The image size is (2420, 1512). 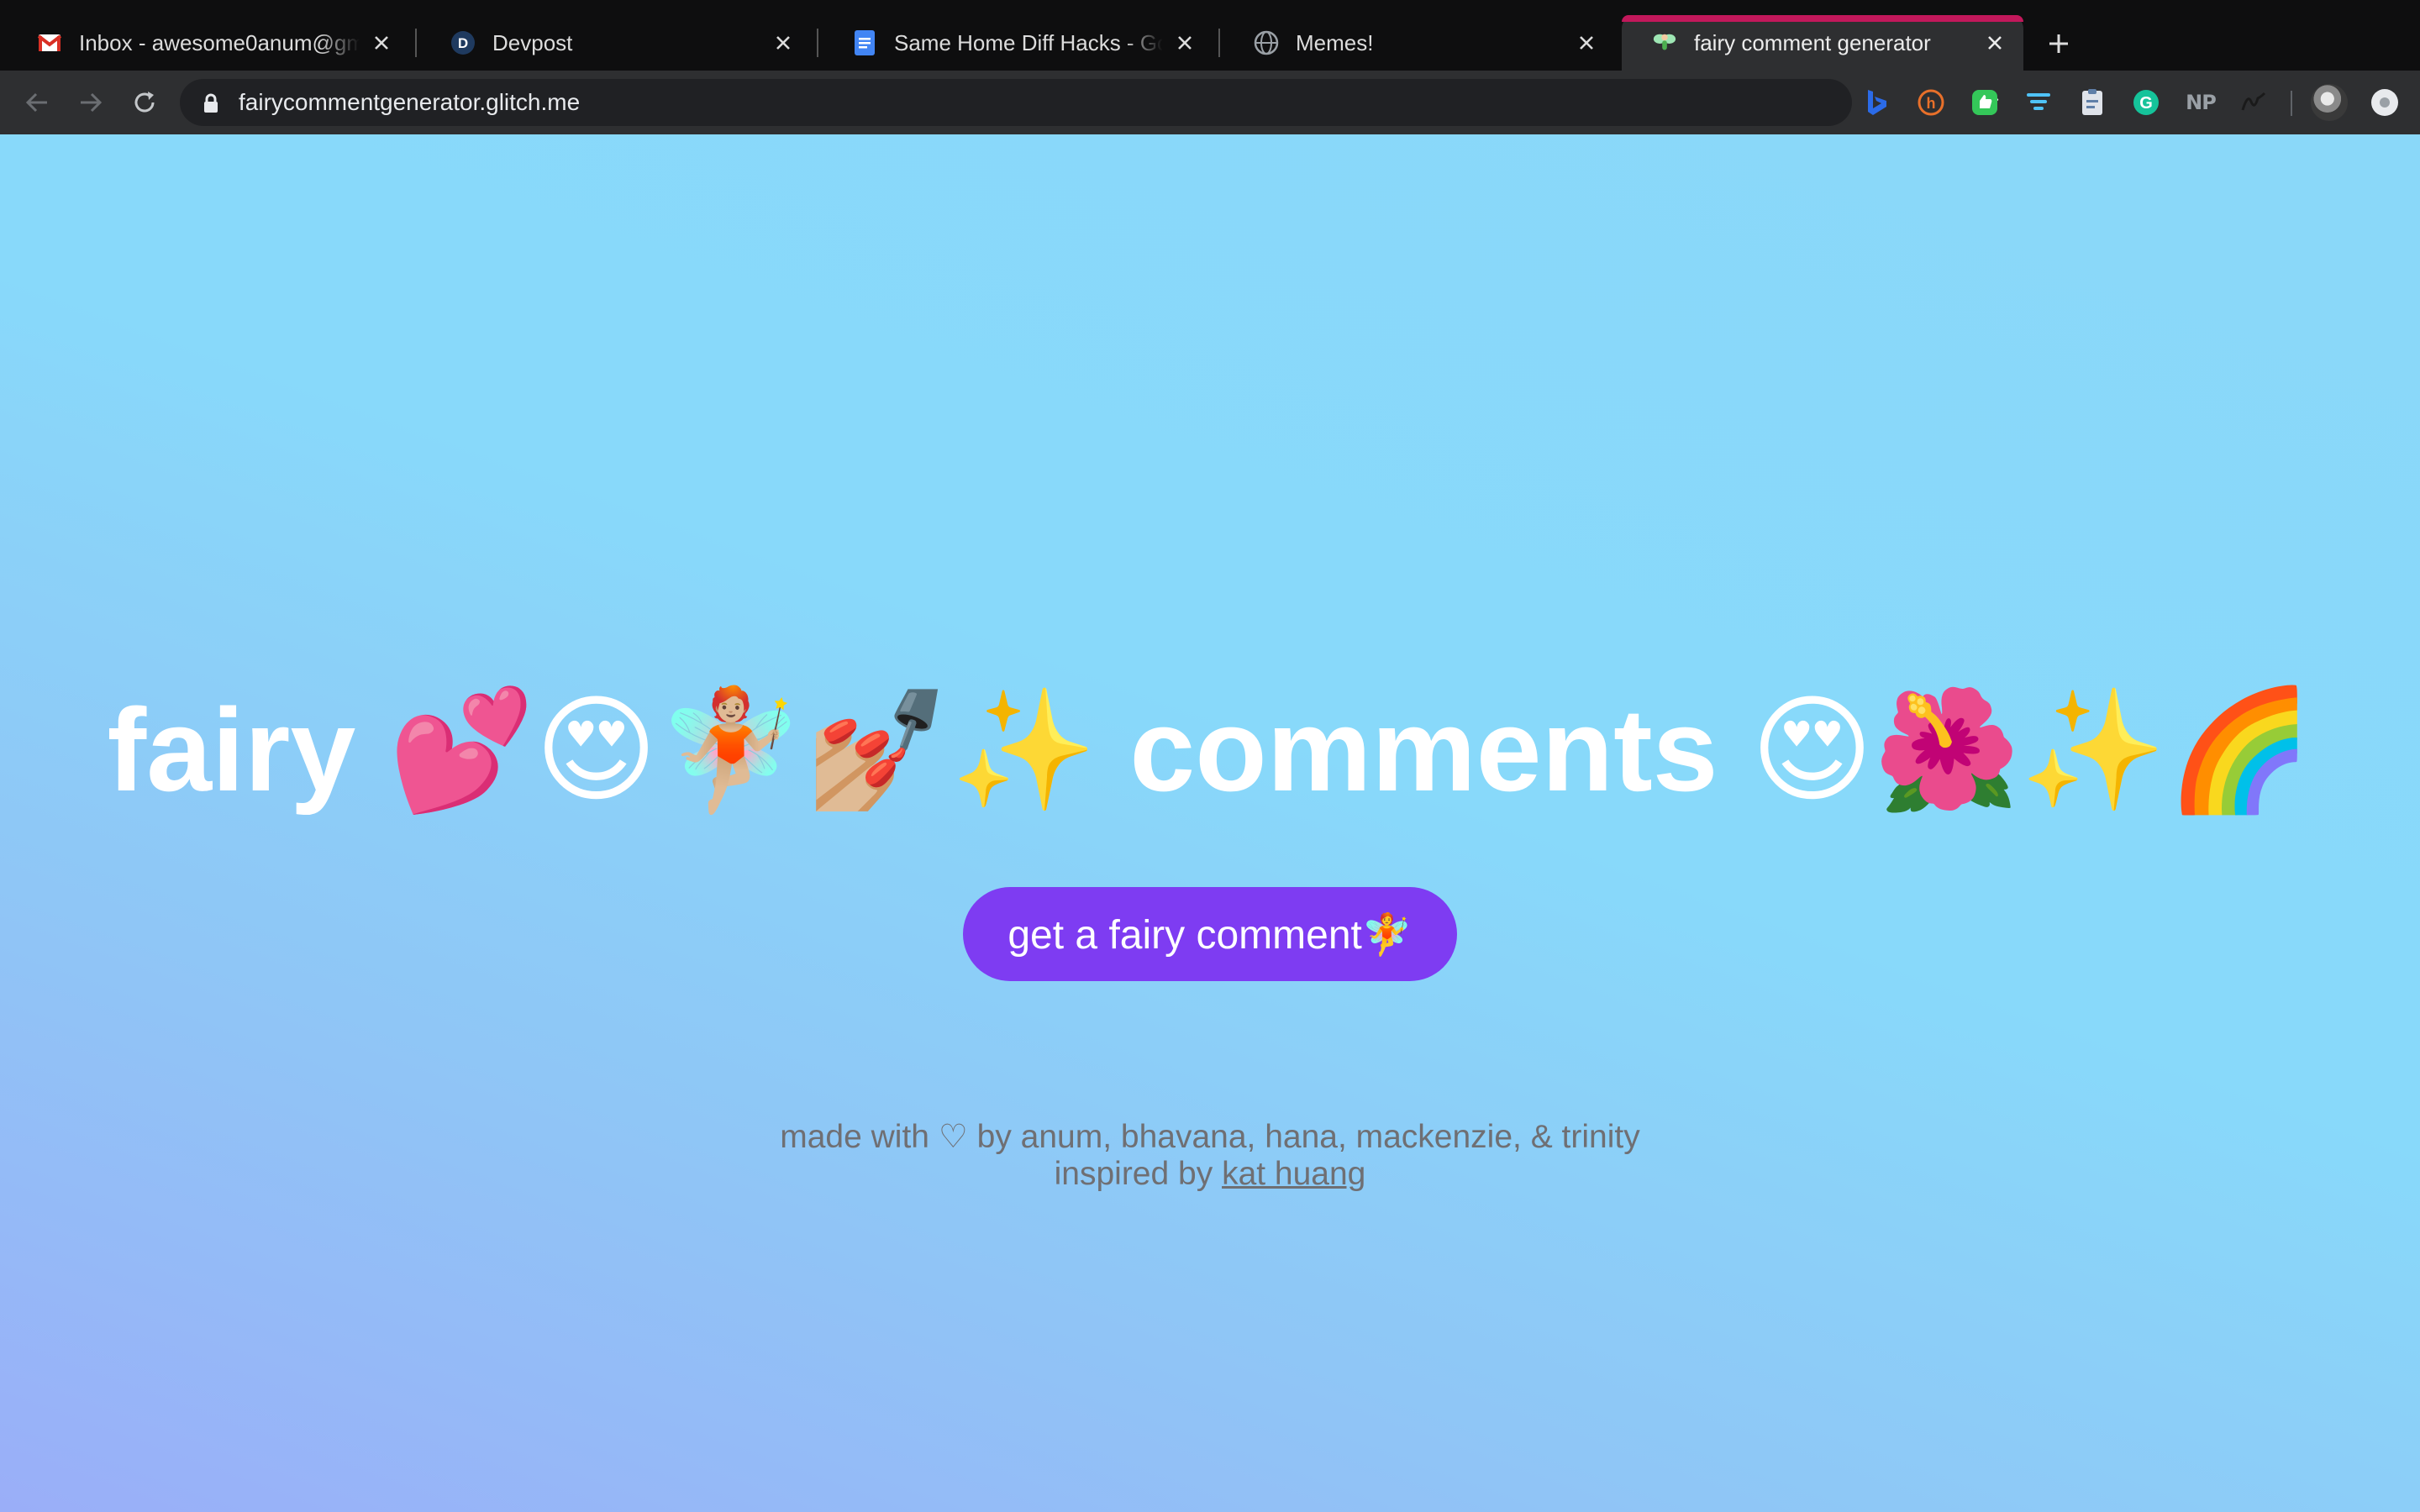 I want to click on kat-huang-link: kat huang, so click(x=1293, y=1174).